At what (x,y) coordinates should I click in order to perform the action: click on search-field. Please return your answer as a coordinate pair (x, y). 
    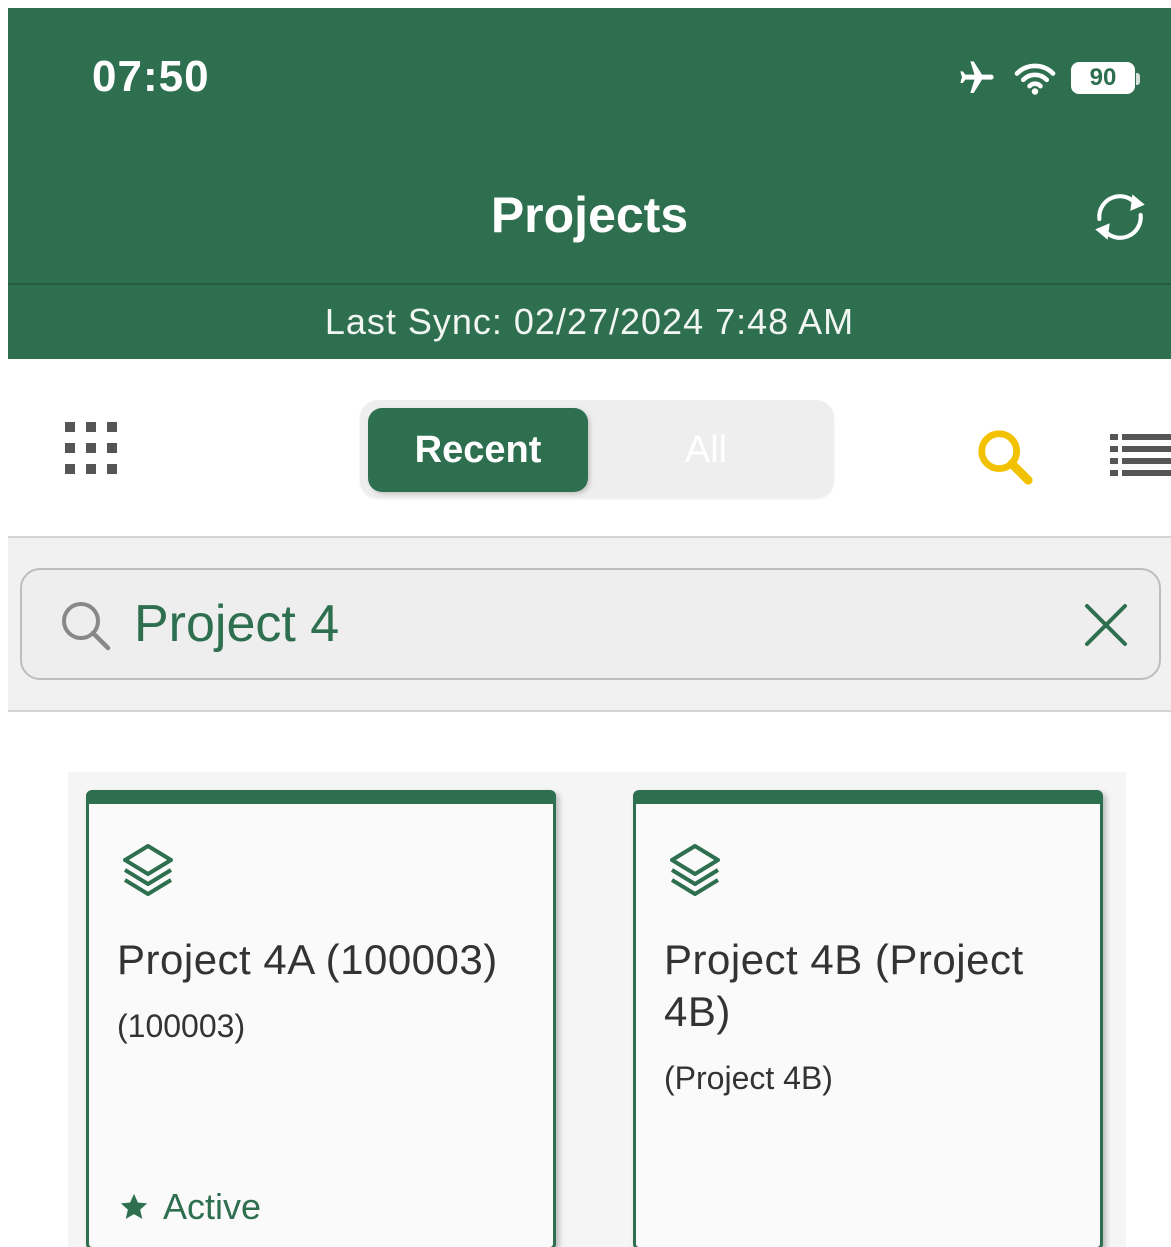
    Looking at the image, I should click on (590, 624).